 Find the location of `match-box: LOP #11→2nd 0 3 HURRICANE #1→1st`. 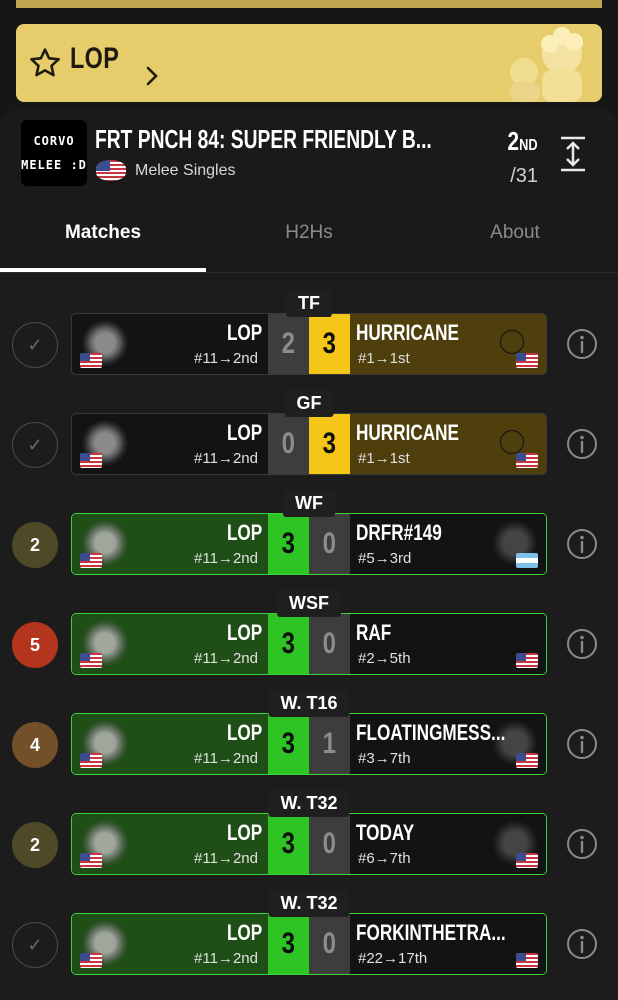

match-box: LOP #11→2nd 0 3 HURRICANE #1→1st is located at coordinates (309, 444).